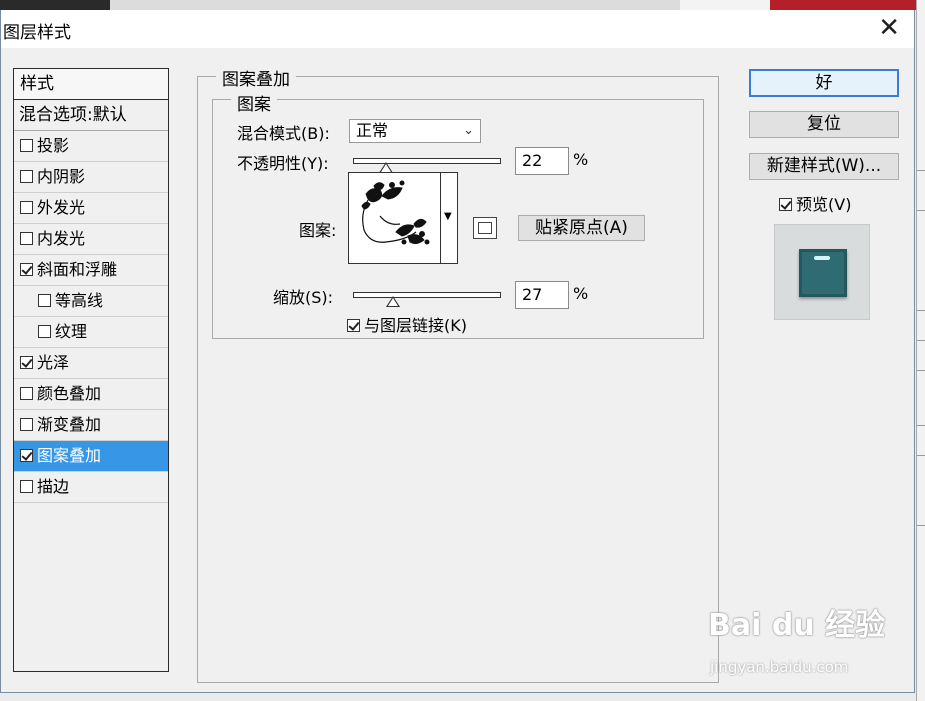 This screenshot has width=925, height=701. Describe the element at coordinates (61, 176) in the screenshot. I see `style-item-label: 内阴影` at that location.